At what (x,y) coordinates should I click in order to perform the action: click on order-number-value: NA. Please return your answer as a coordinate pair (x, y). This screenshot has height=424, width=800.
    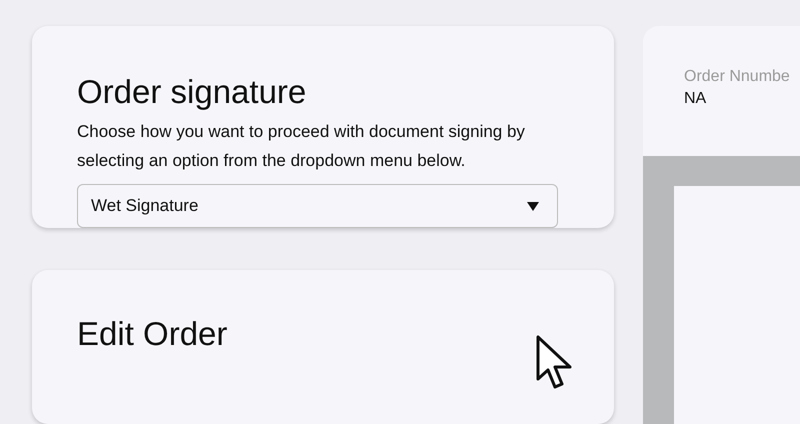
    Looking at the image, I should click on (696, 99).